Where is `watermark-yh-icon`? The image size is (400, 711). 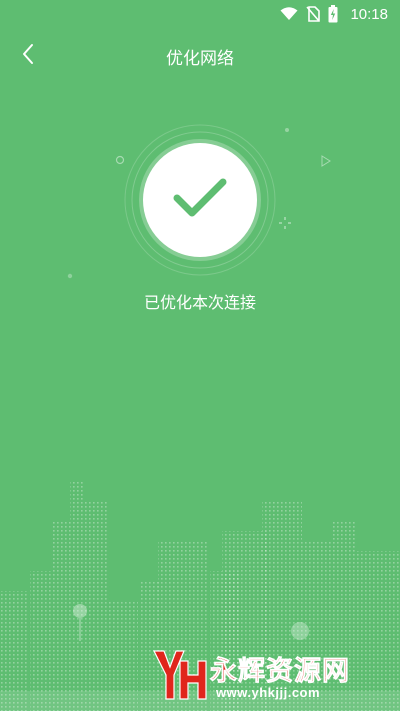 watermark-yh-icon is located at coordinates (180, 675).